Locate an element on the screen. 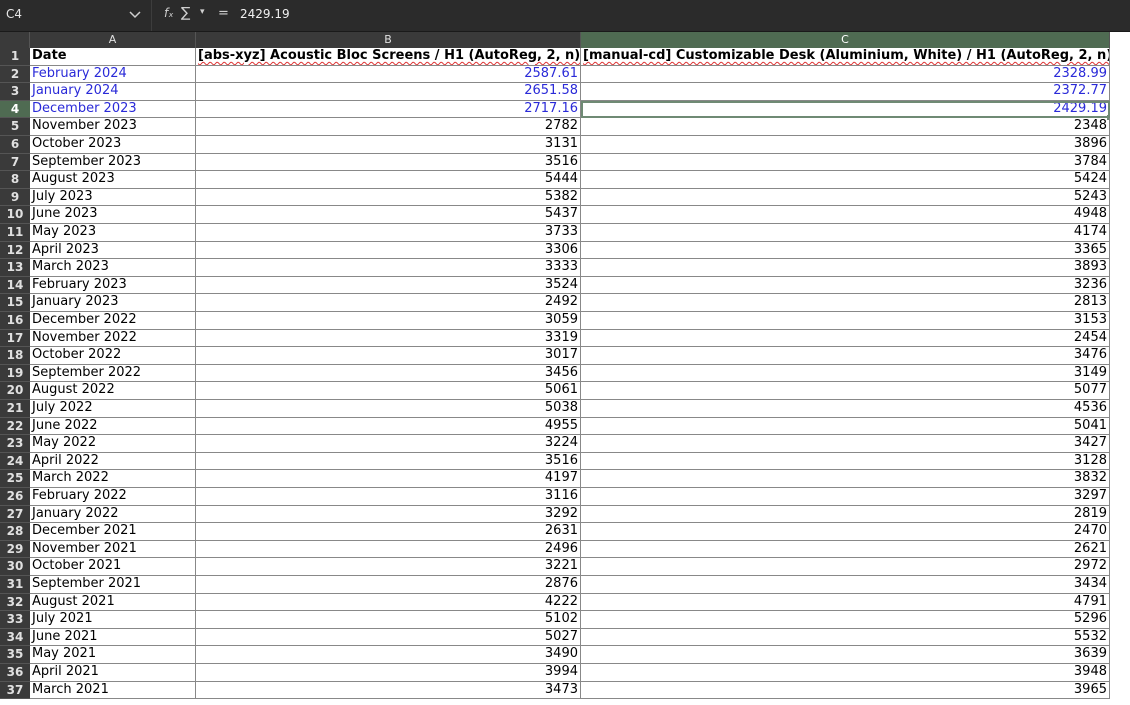 The width and height of the screenshot is (1130, 705). row-header: 7 is located at coordinates (15, 162).